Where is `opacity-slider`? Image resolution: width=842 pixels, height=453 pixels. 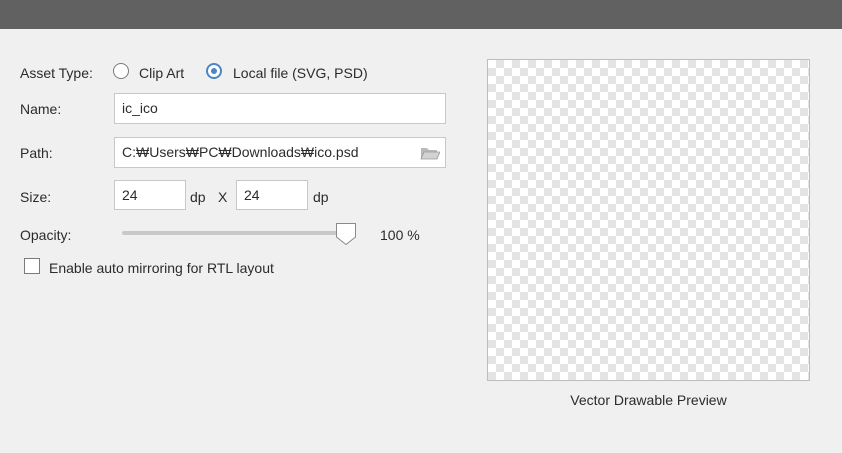
opacity-slider is located at coordinates (240, 235).